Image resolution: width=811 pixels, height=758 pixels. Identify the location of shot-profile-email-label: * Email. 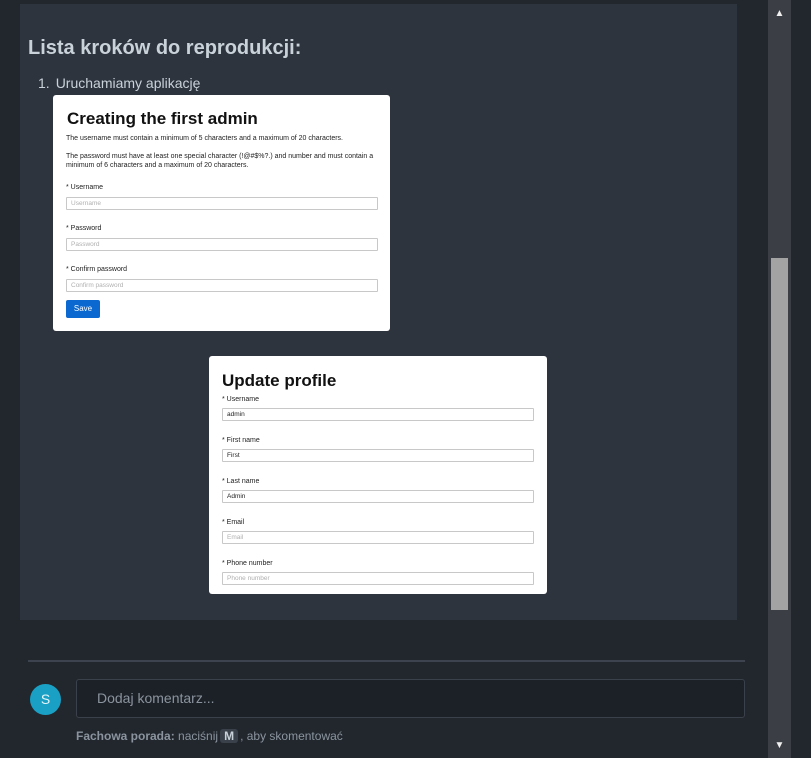
(233, 522).